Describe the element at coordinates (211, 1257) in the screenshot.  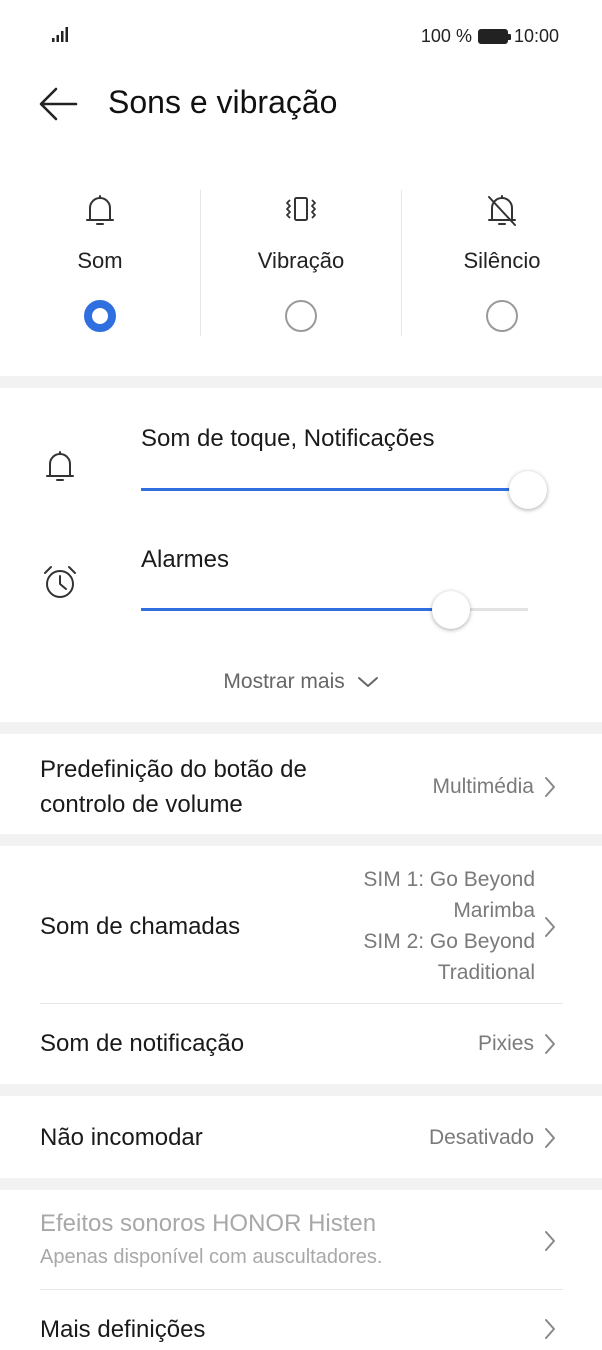
I see `histen-effects-subtitle: Apenas disponível com auscultadores.` at that location.